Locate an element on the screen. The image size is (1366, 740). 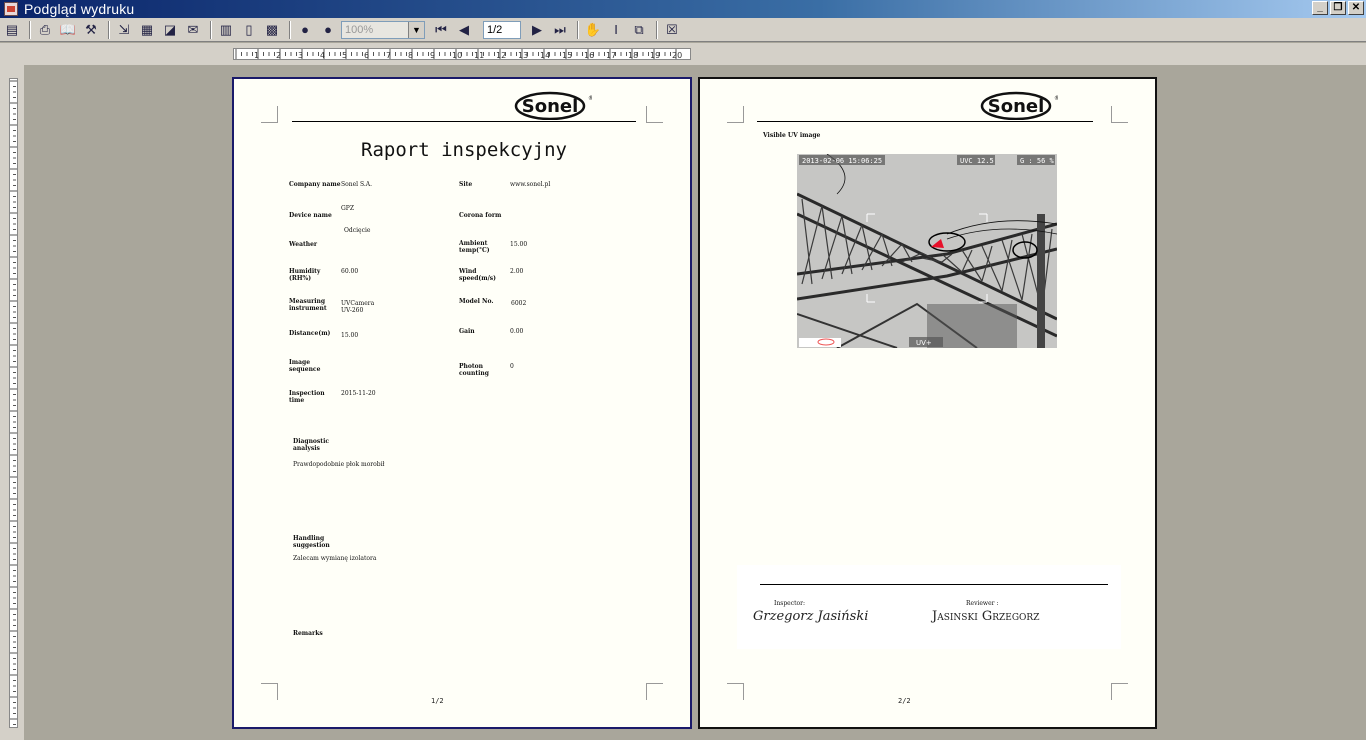
field-label: Image sequence is located at coordinates (305, 366).